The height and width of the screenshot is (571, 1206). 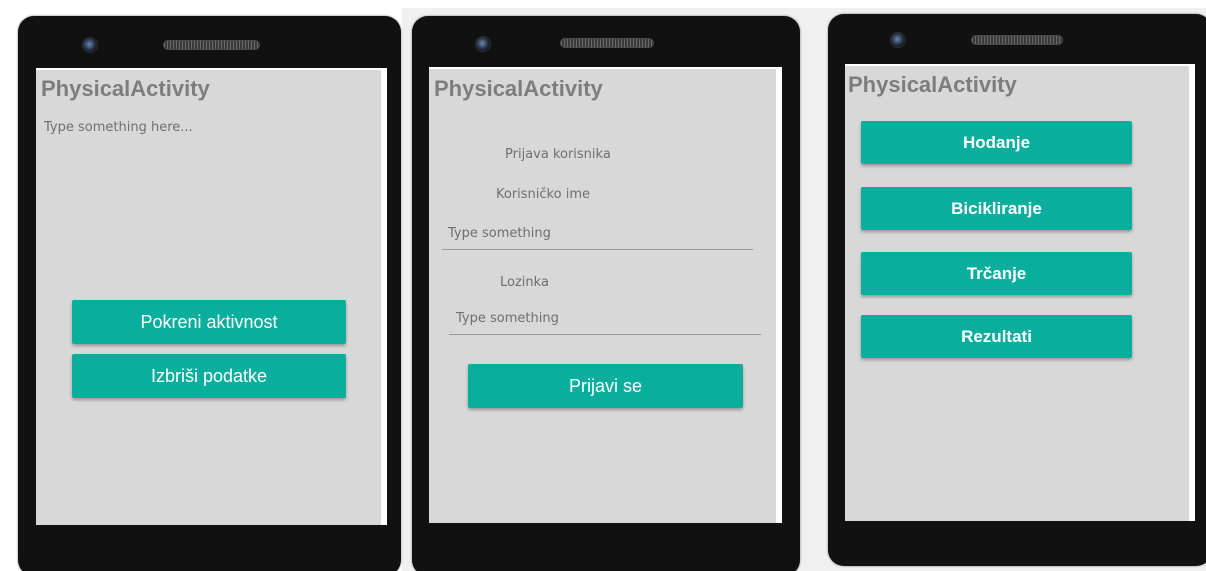 I want to click on delete-data-button: Izbriši podatke, so click(x=209, y=376).